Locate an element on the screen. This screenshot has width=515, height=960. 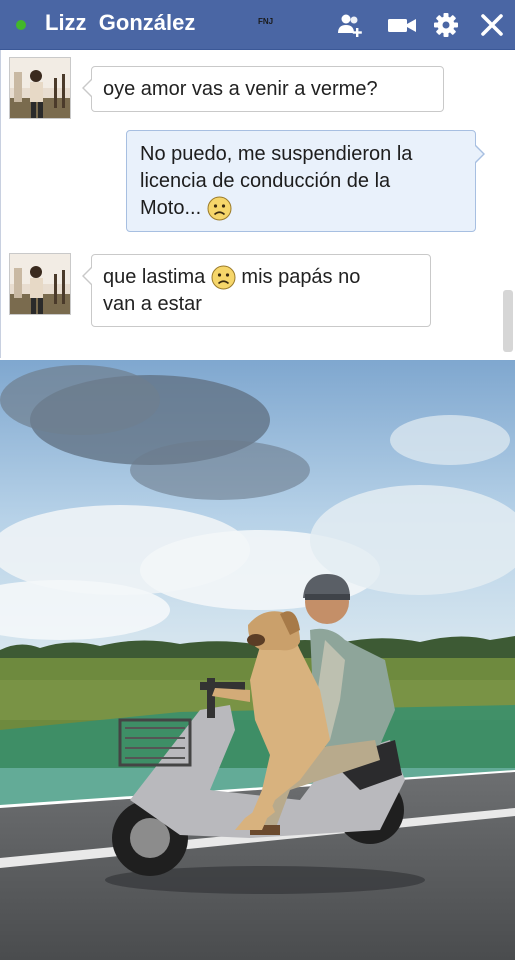
message-text-line: van a estar is located at coordinates (152, 304).